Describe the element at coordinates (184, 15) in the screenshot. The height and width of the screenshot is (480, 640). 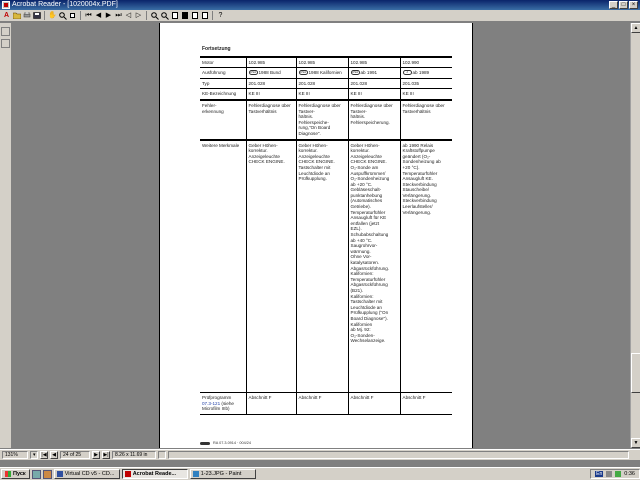
I see `fit-page-icon` at that location.